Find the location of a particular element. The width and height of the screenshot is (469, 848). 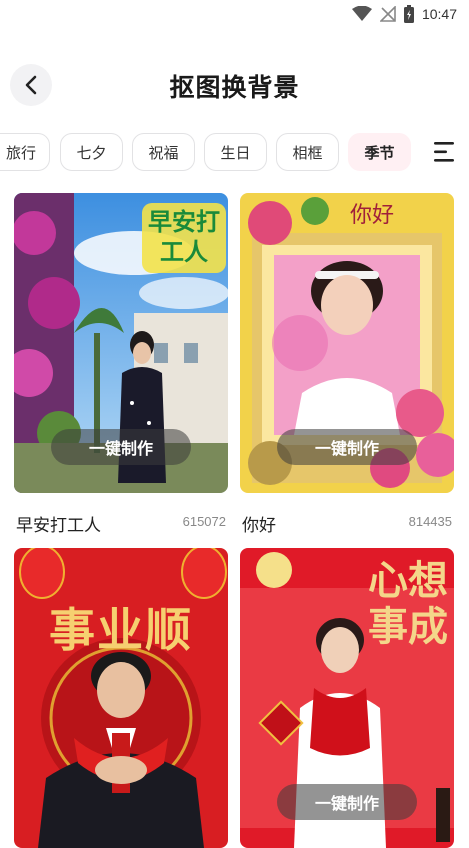

tab-label: 相框 is located at coordinates (307, 152).